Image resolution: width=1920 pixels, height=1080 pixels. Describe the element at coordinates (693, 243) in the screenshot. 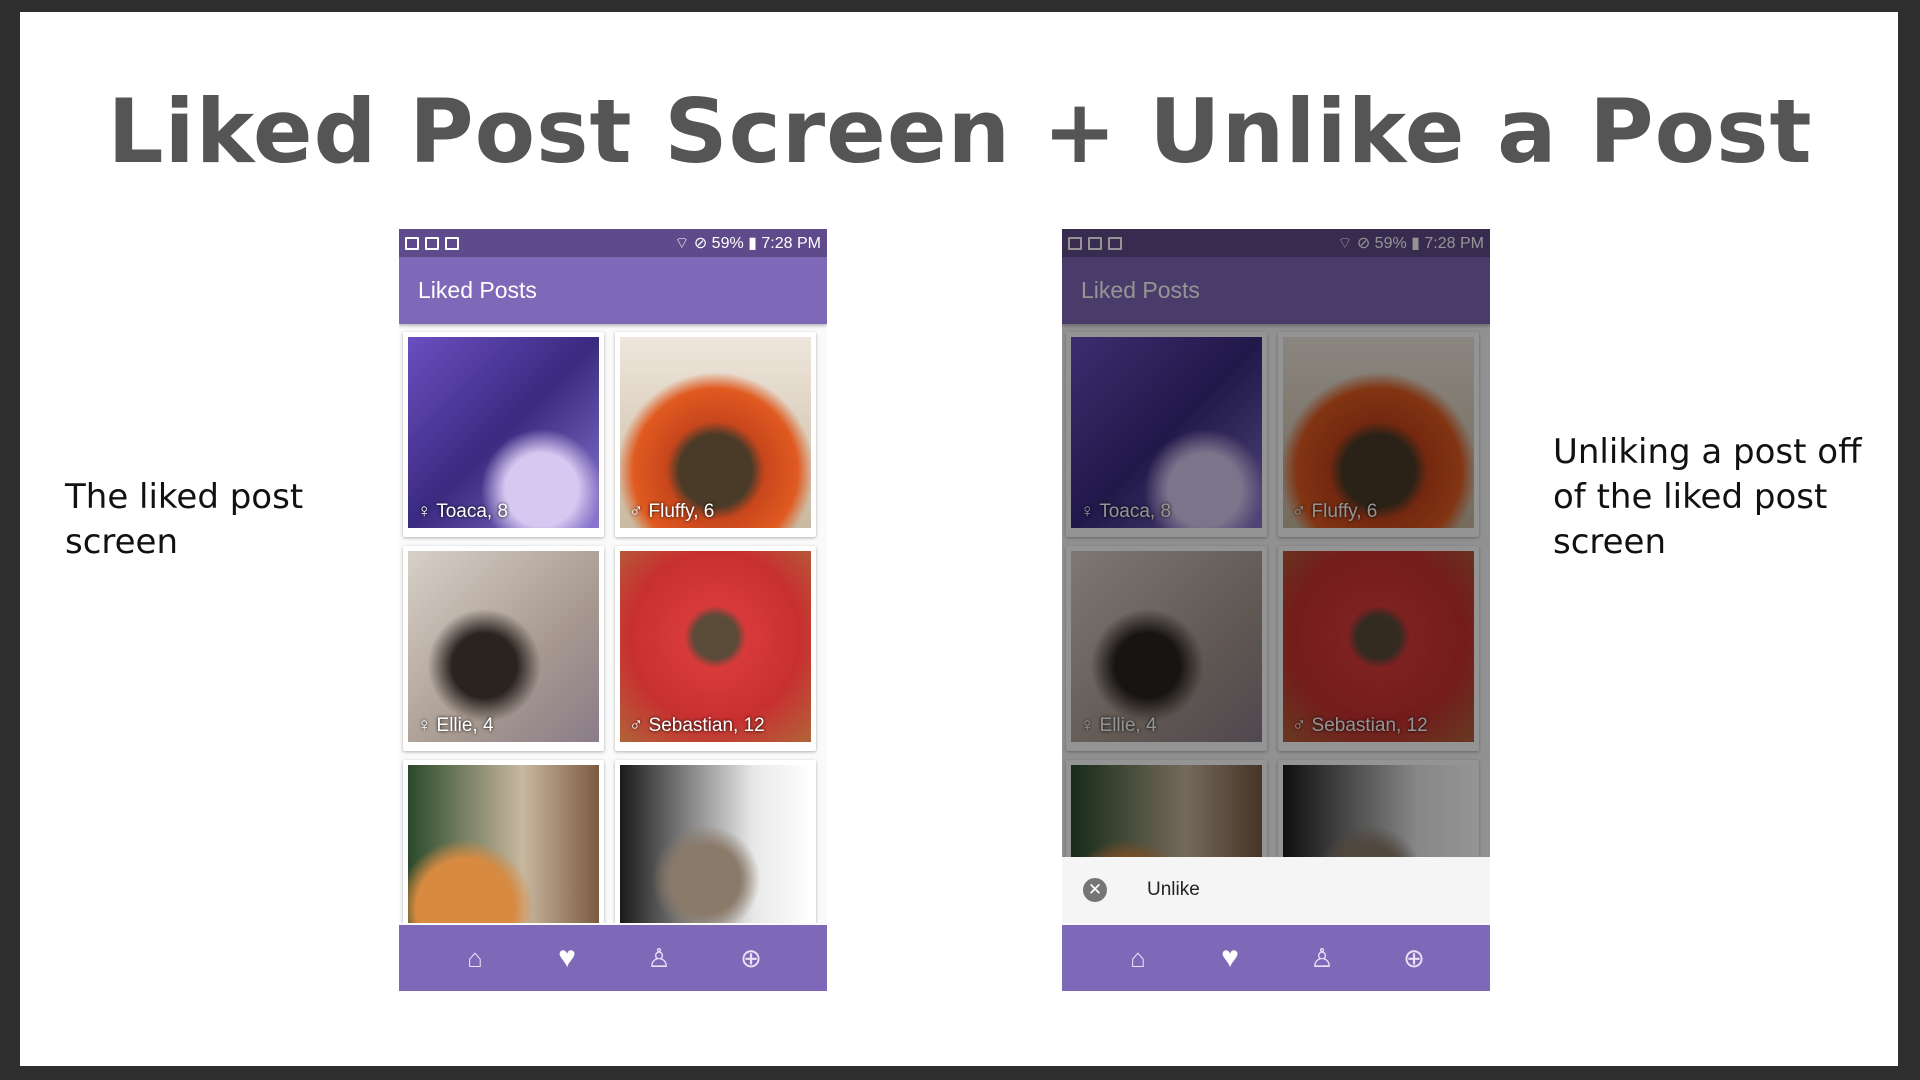

I see `wifi-icon: ⌔ ⊘` at that location.